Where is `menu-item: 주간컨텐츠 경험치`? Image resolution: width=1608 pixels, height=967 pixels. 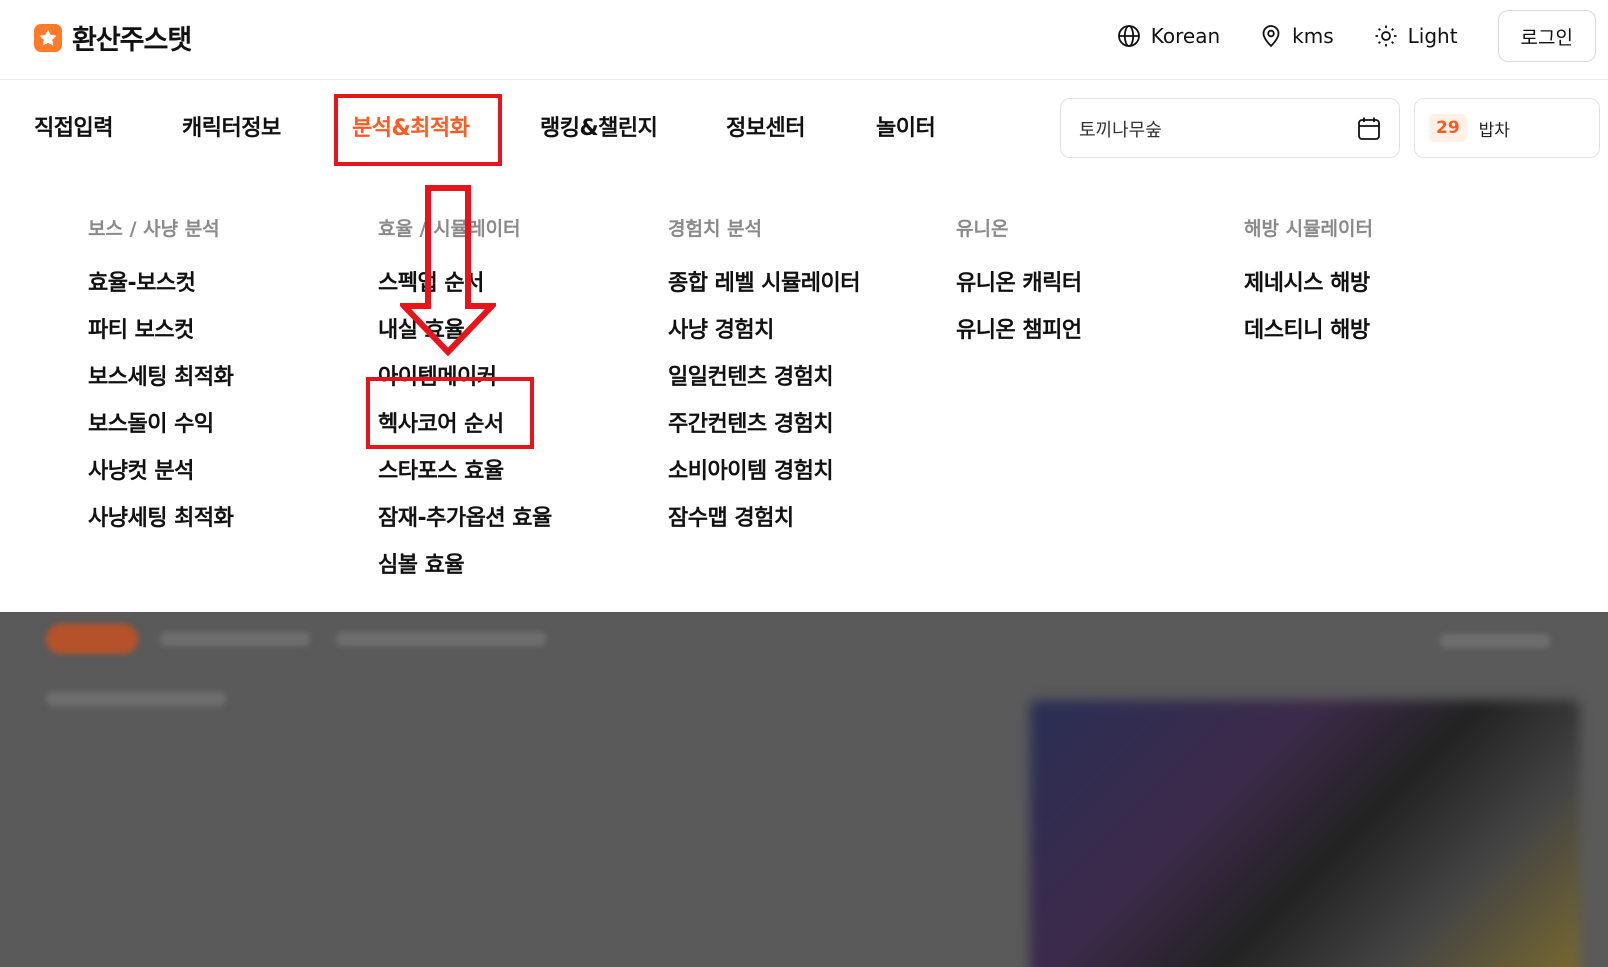 menu-item: 주간컨텐츠 경험치 is located at coordinates (764, 424).